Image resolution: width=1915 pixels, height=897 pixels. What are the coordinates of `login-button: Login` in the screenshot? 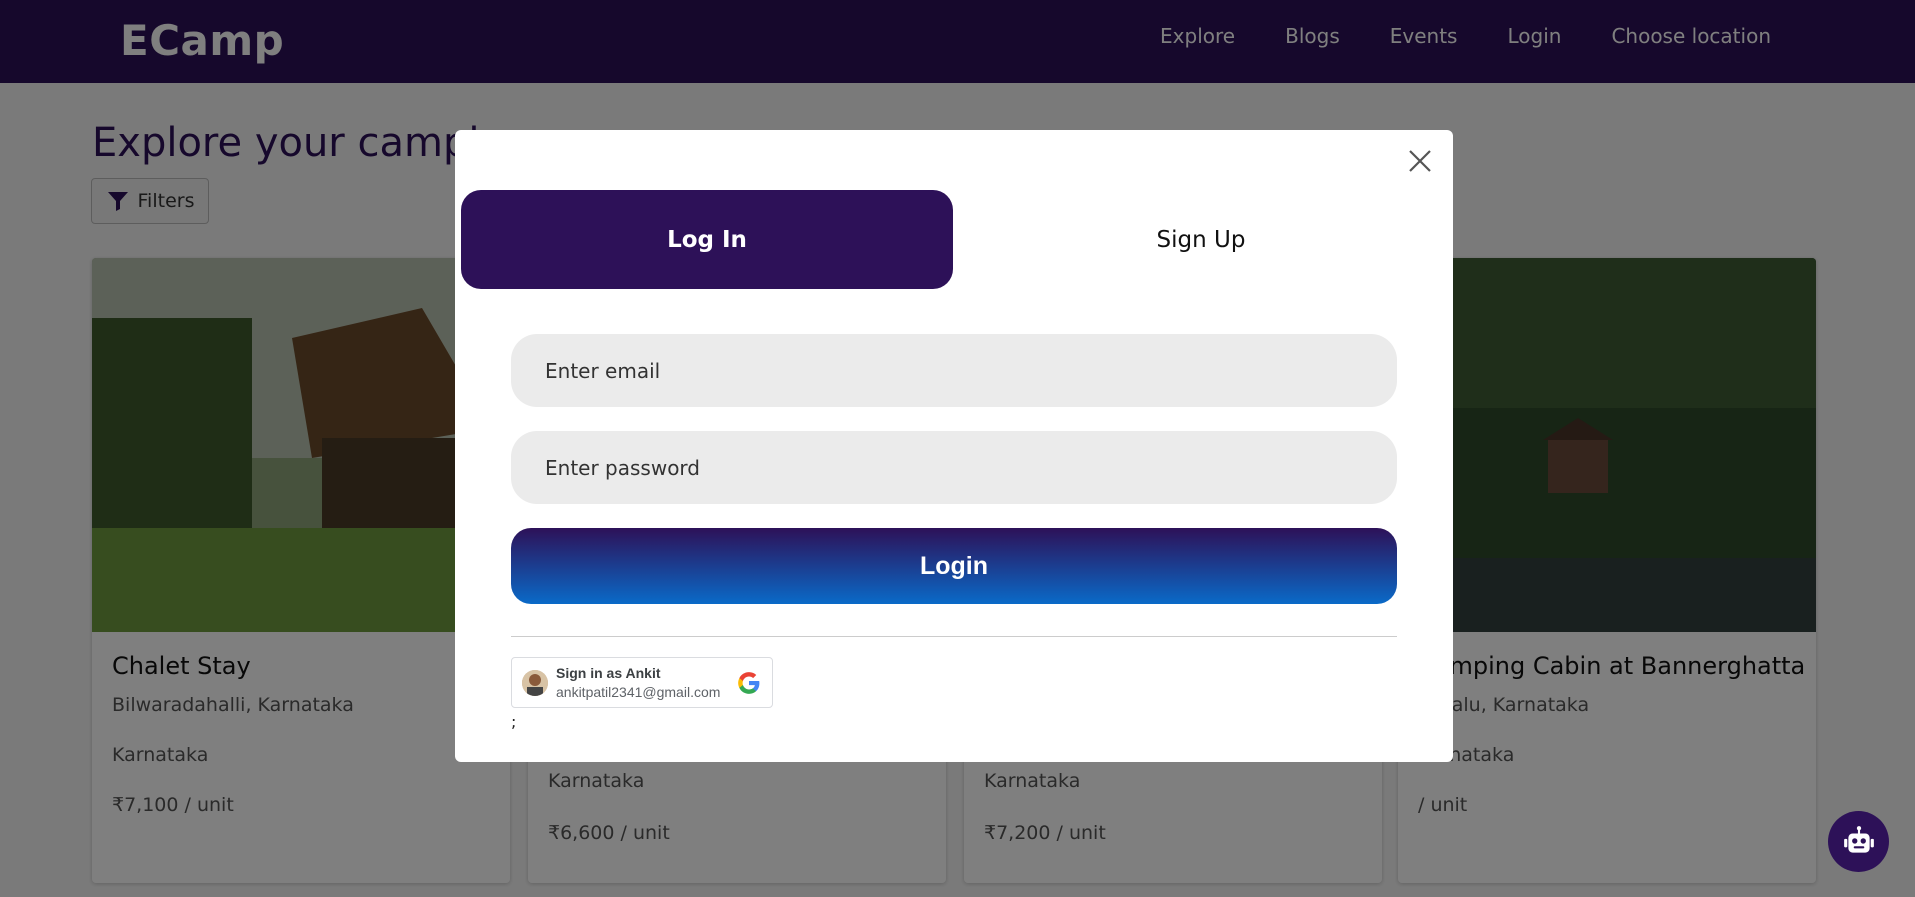 It's located at (954, 566).